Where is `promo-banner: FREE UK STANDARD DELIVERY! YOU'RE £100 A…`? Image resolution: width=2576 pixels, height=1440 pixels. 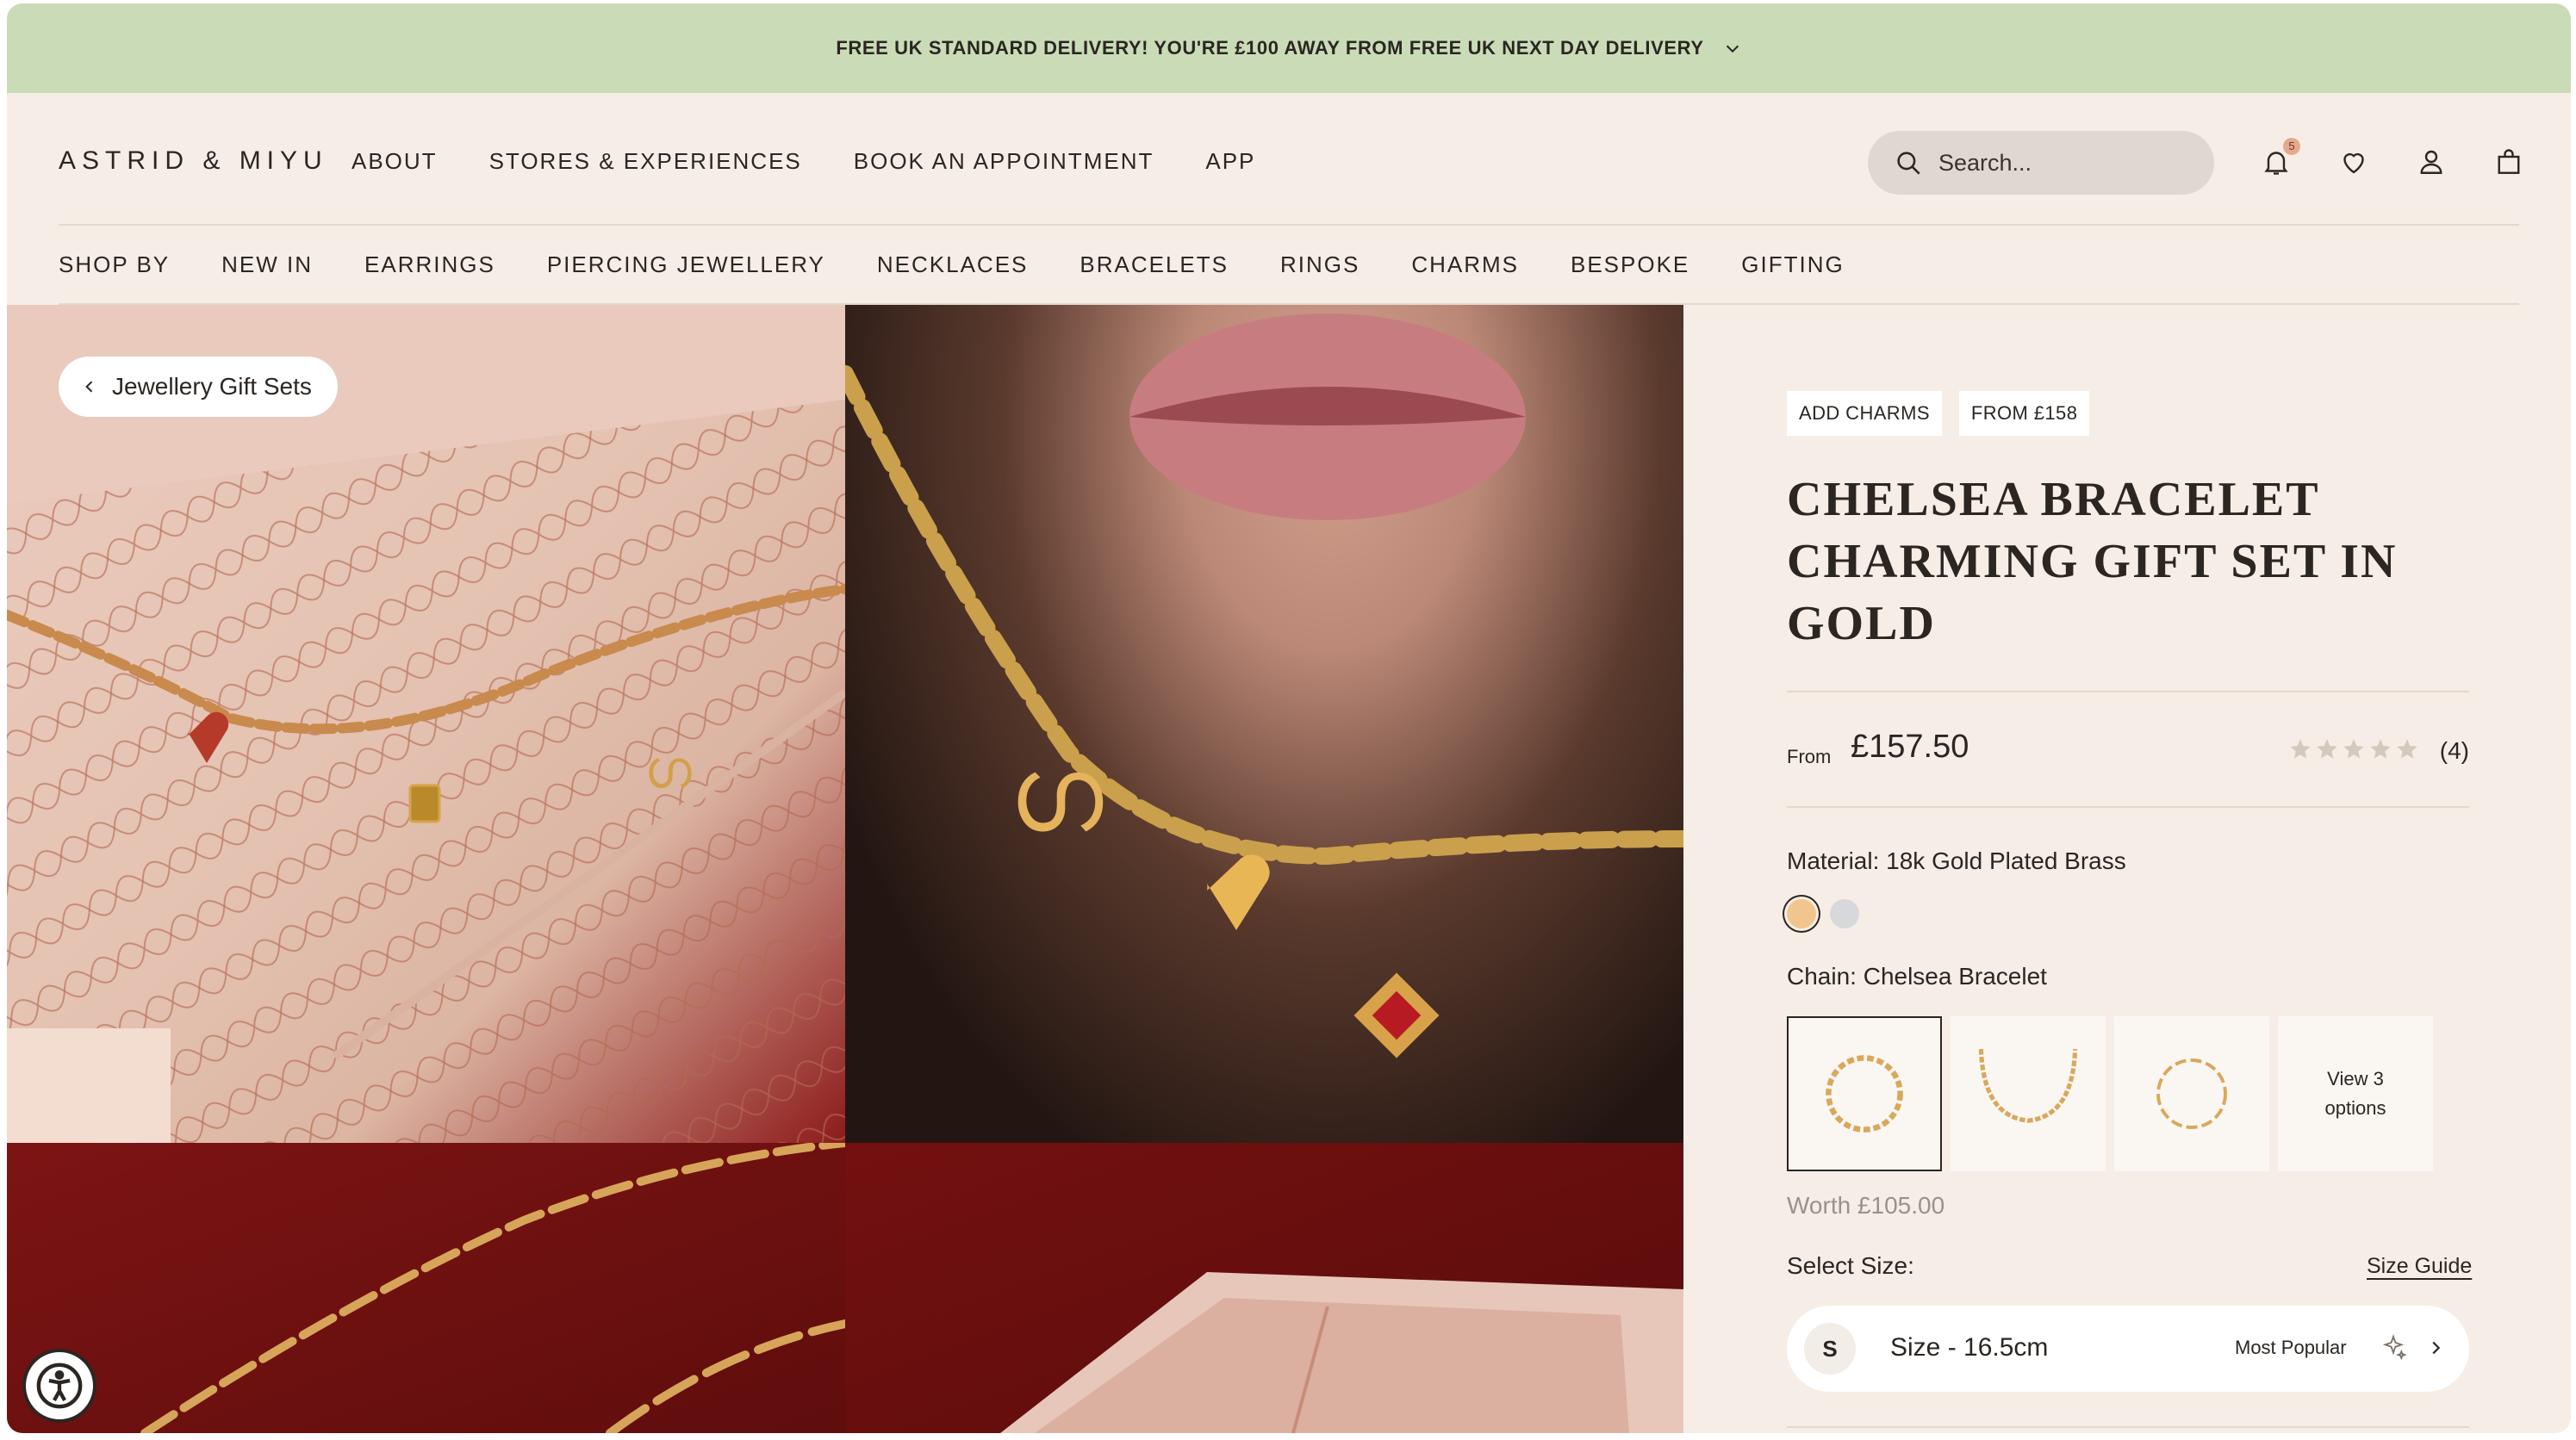
promo-banner: FREE UK STANDARD DELIVERY! YOU'RE £100 A… is located at coordinates (1289, 48).